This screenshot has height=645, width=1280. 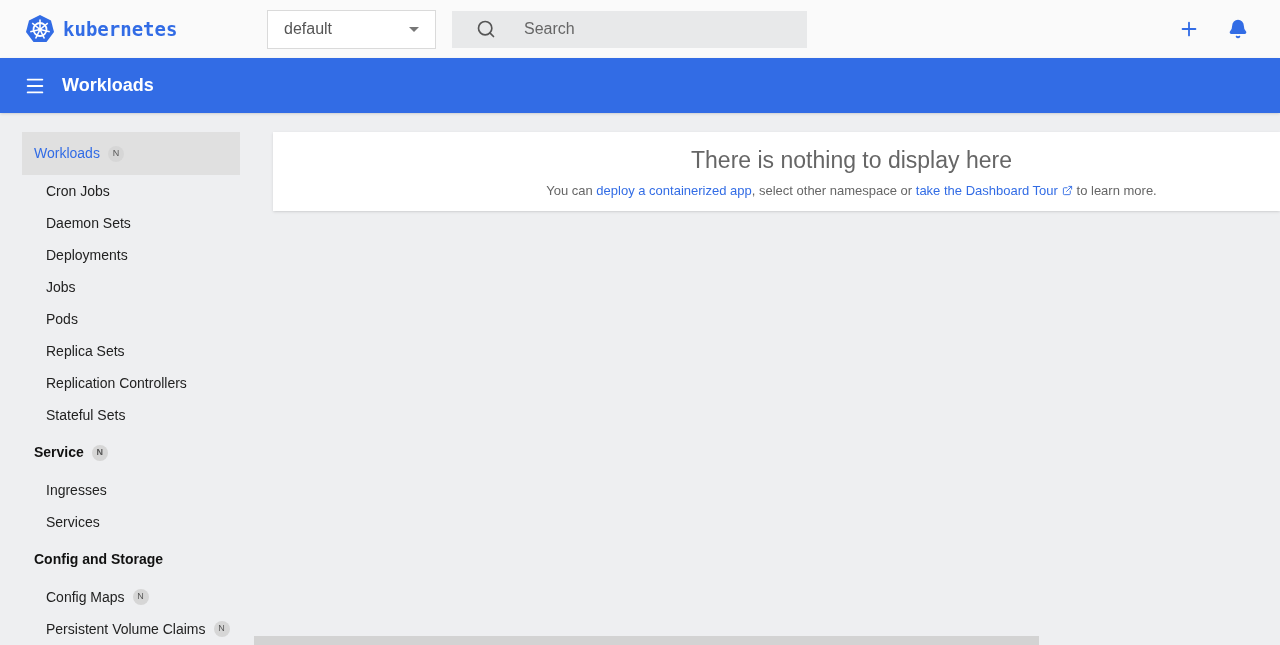 What do you see at coordinates (131, 522) in the screenshot?
I see `nav-item: Services` at bounding box center [131, 522].